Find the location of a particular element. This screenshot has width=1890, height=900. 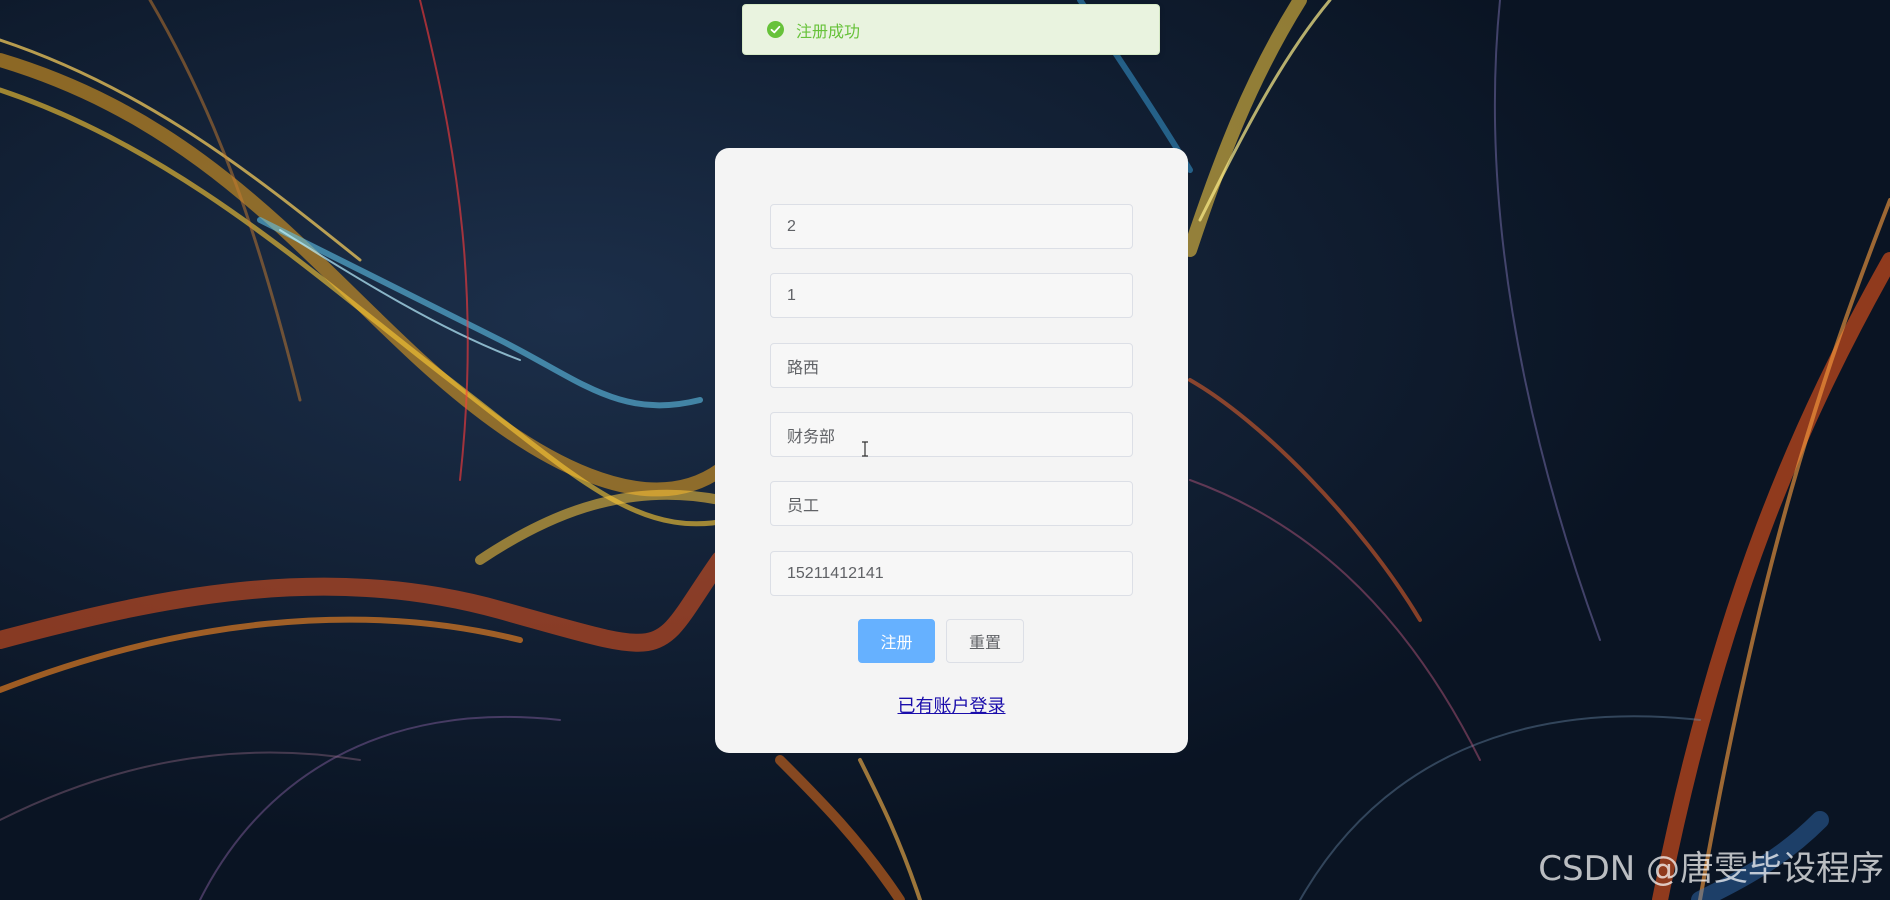

employee-id-input is located at coordinates (951, 226).